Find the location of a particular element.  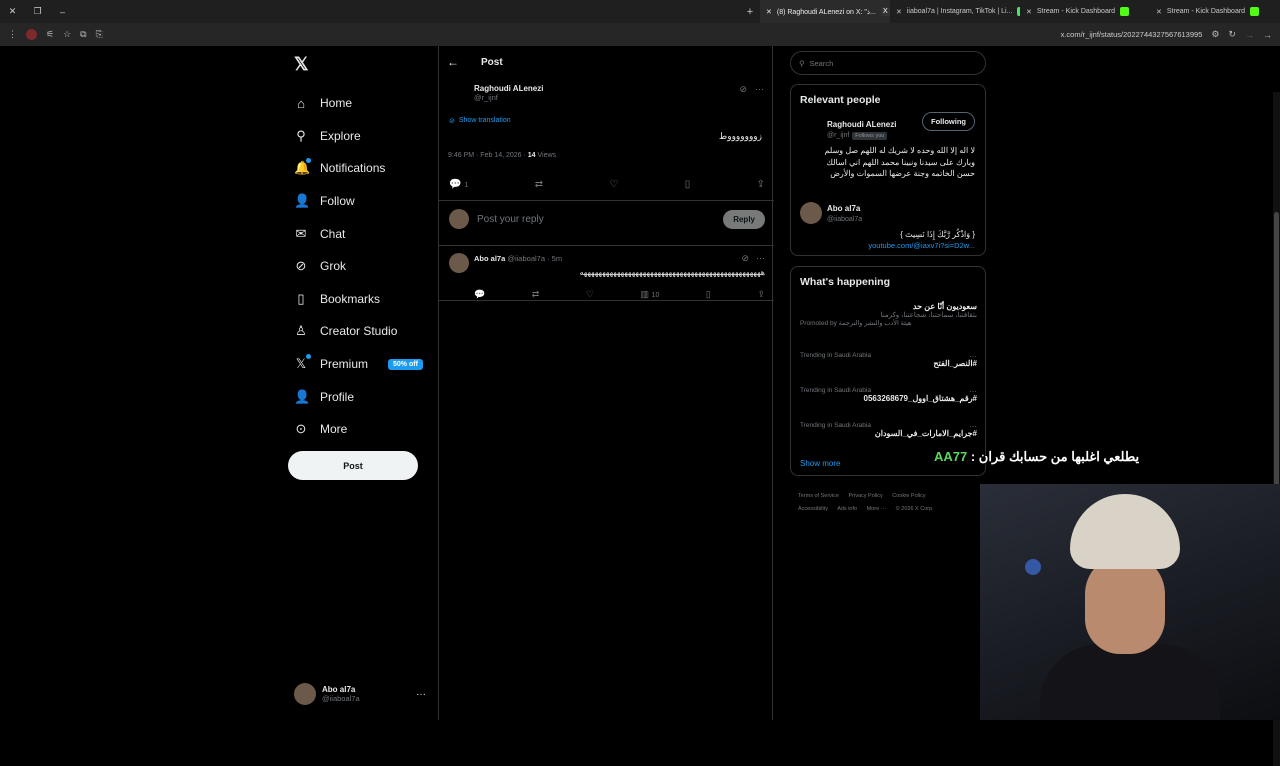

webcam-feed is located at coordinates (1130, 602).